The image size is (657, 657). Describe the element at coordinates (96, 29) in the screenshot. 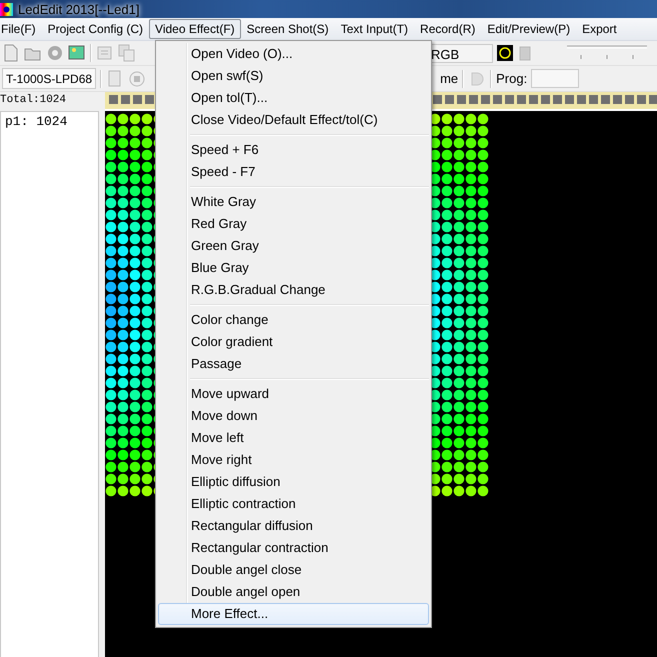

I see `menu-bar-item: Project Config (C)` at that location.